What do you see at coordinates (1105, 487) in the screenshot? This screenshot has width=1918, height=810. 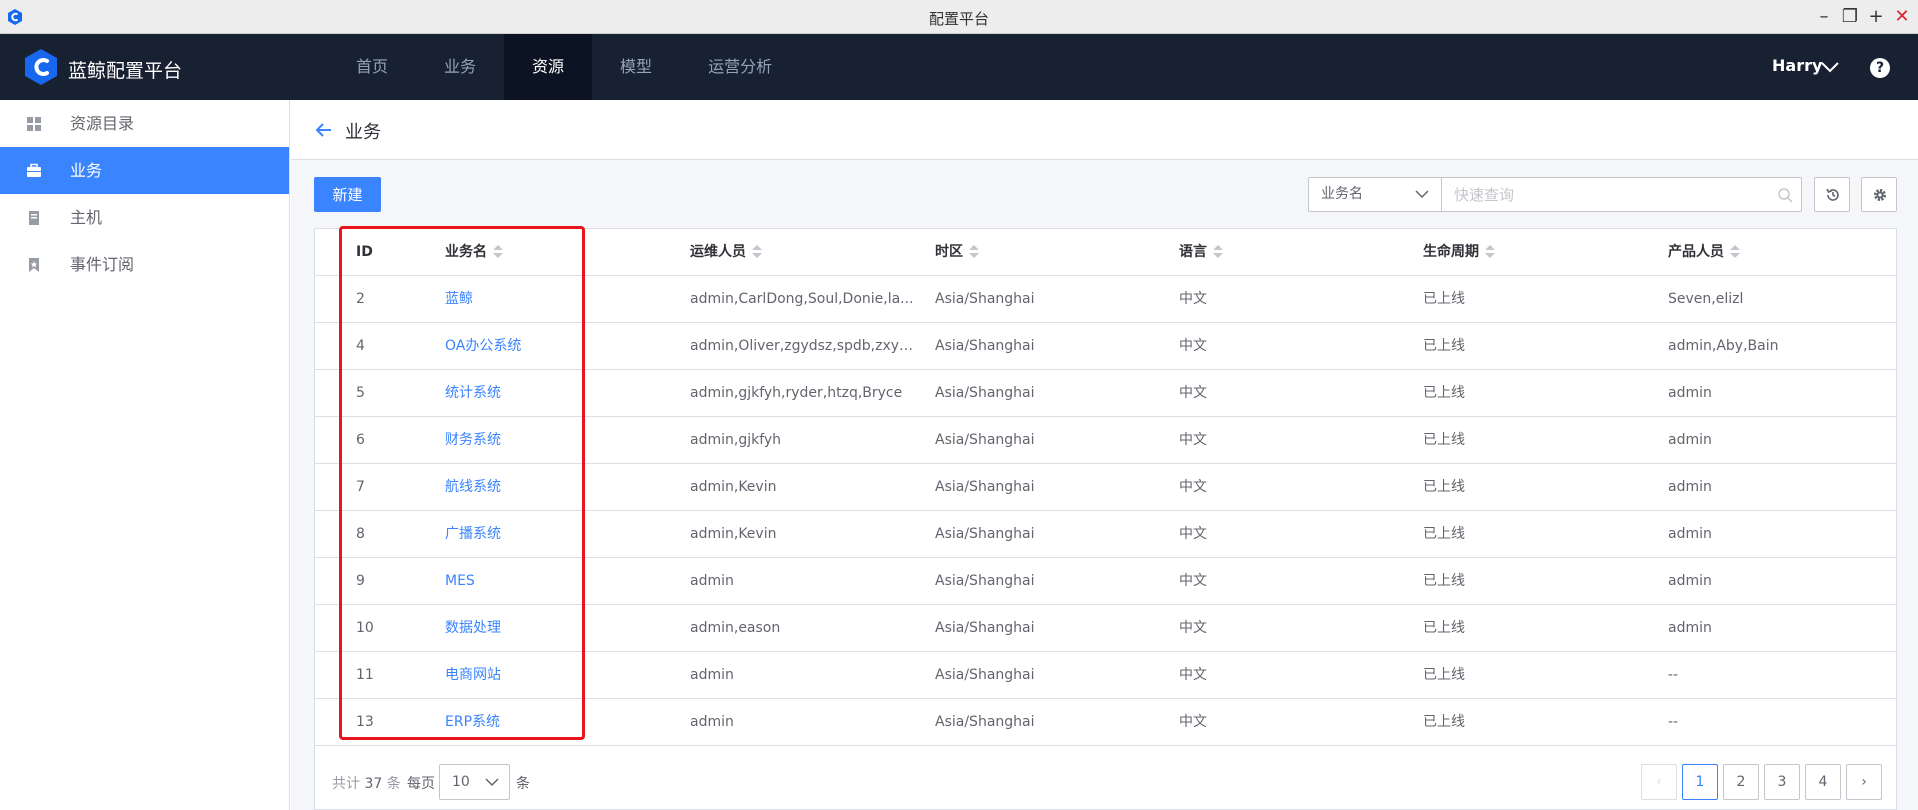 I see `table-row: 7 航线系统 admin,Kevin Asia/Shanghai 中文 已上线 admin` at bounding box center [1105, 487].